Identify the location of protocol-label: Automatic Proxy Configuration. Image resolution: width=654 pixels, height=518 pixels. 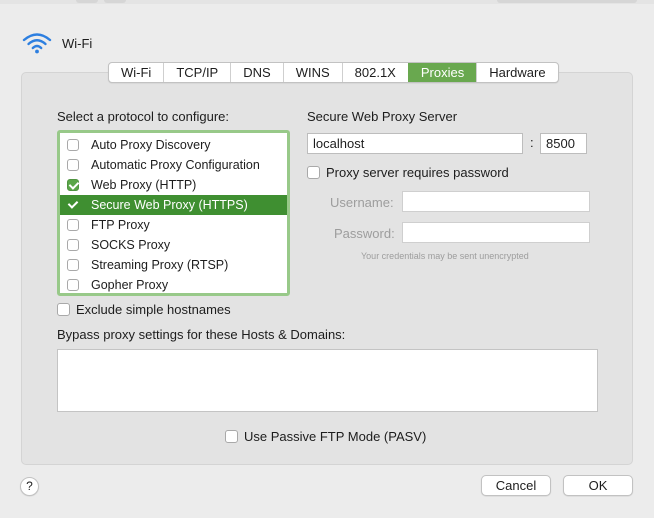
(175, 165).